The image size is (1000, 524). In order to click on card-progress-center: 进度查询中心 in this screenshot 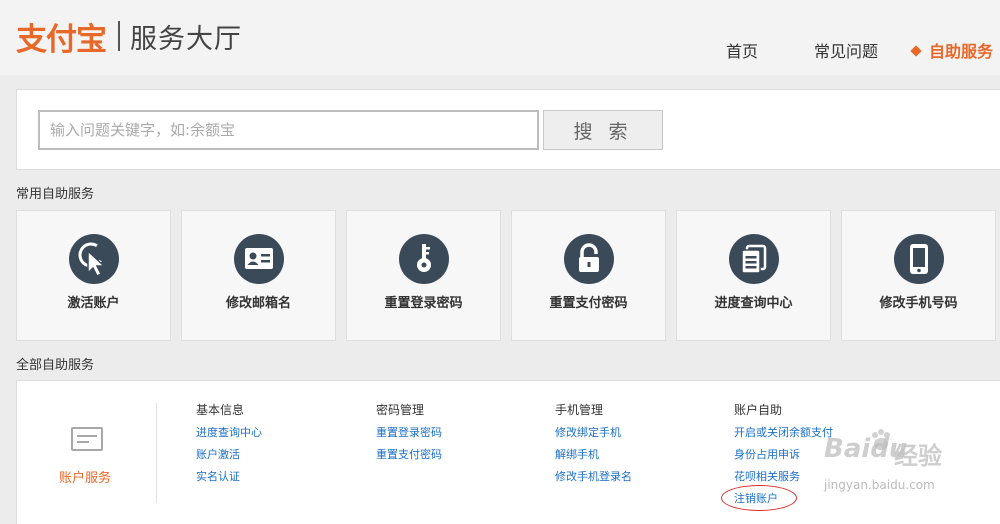, I will do `click(753, 275)`.